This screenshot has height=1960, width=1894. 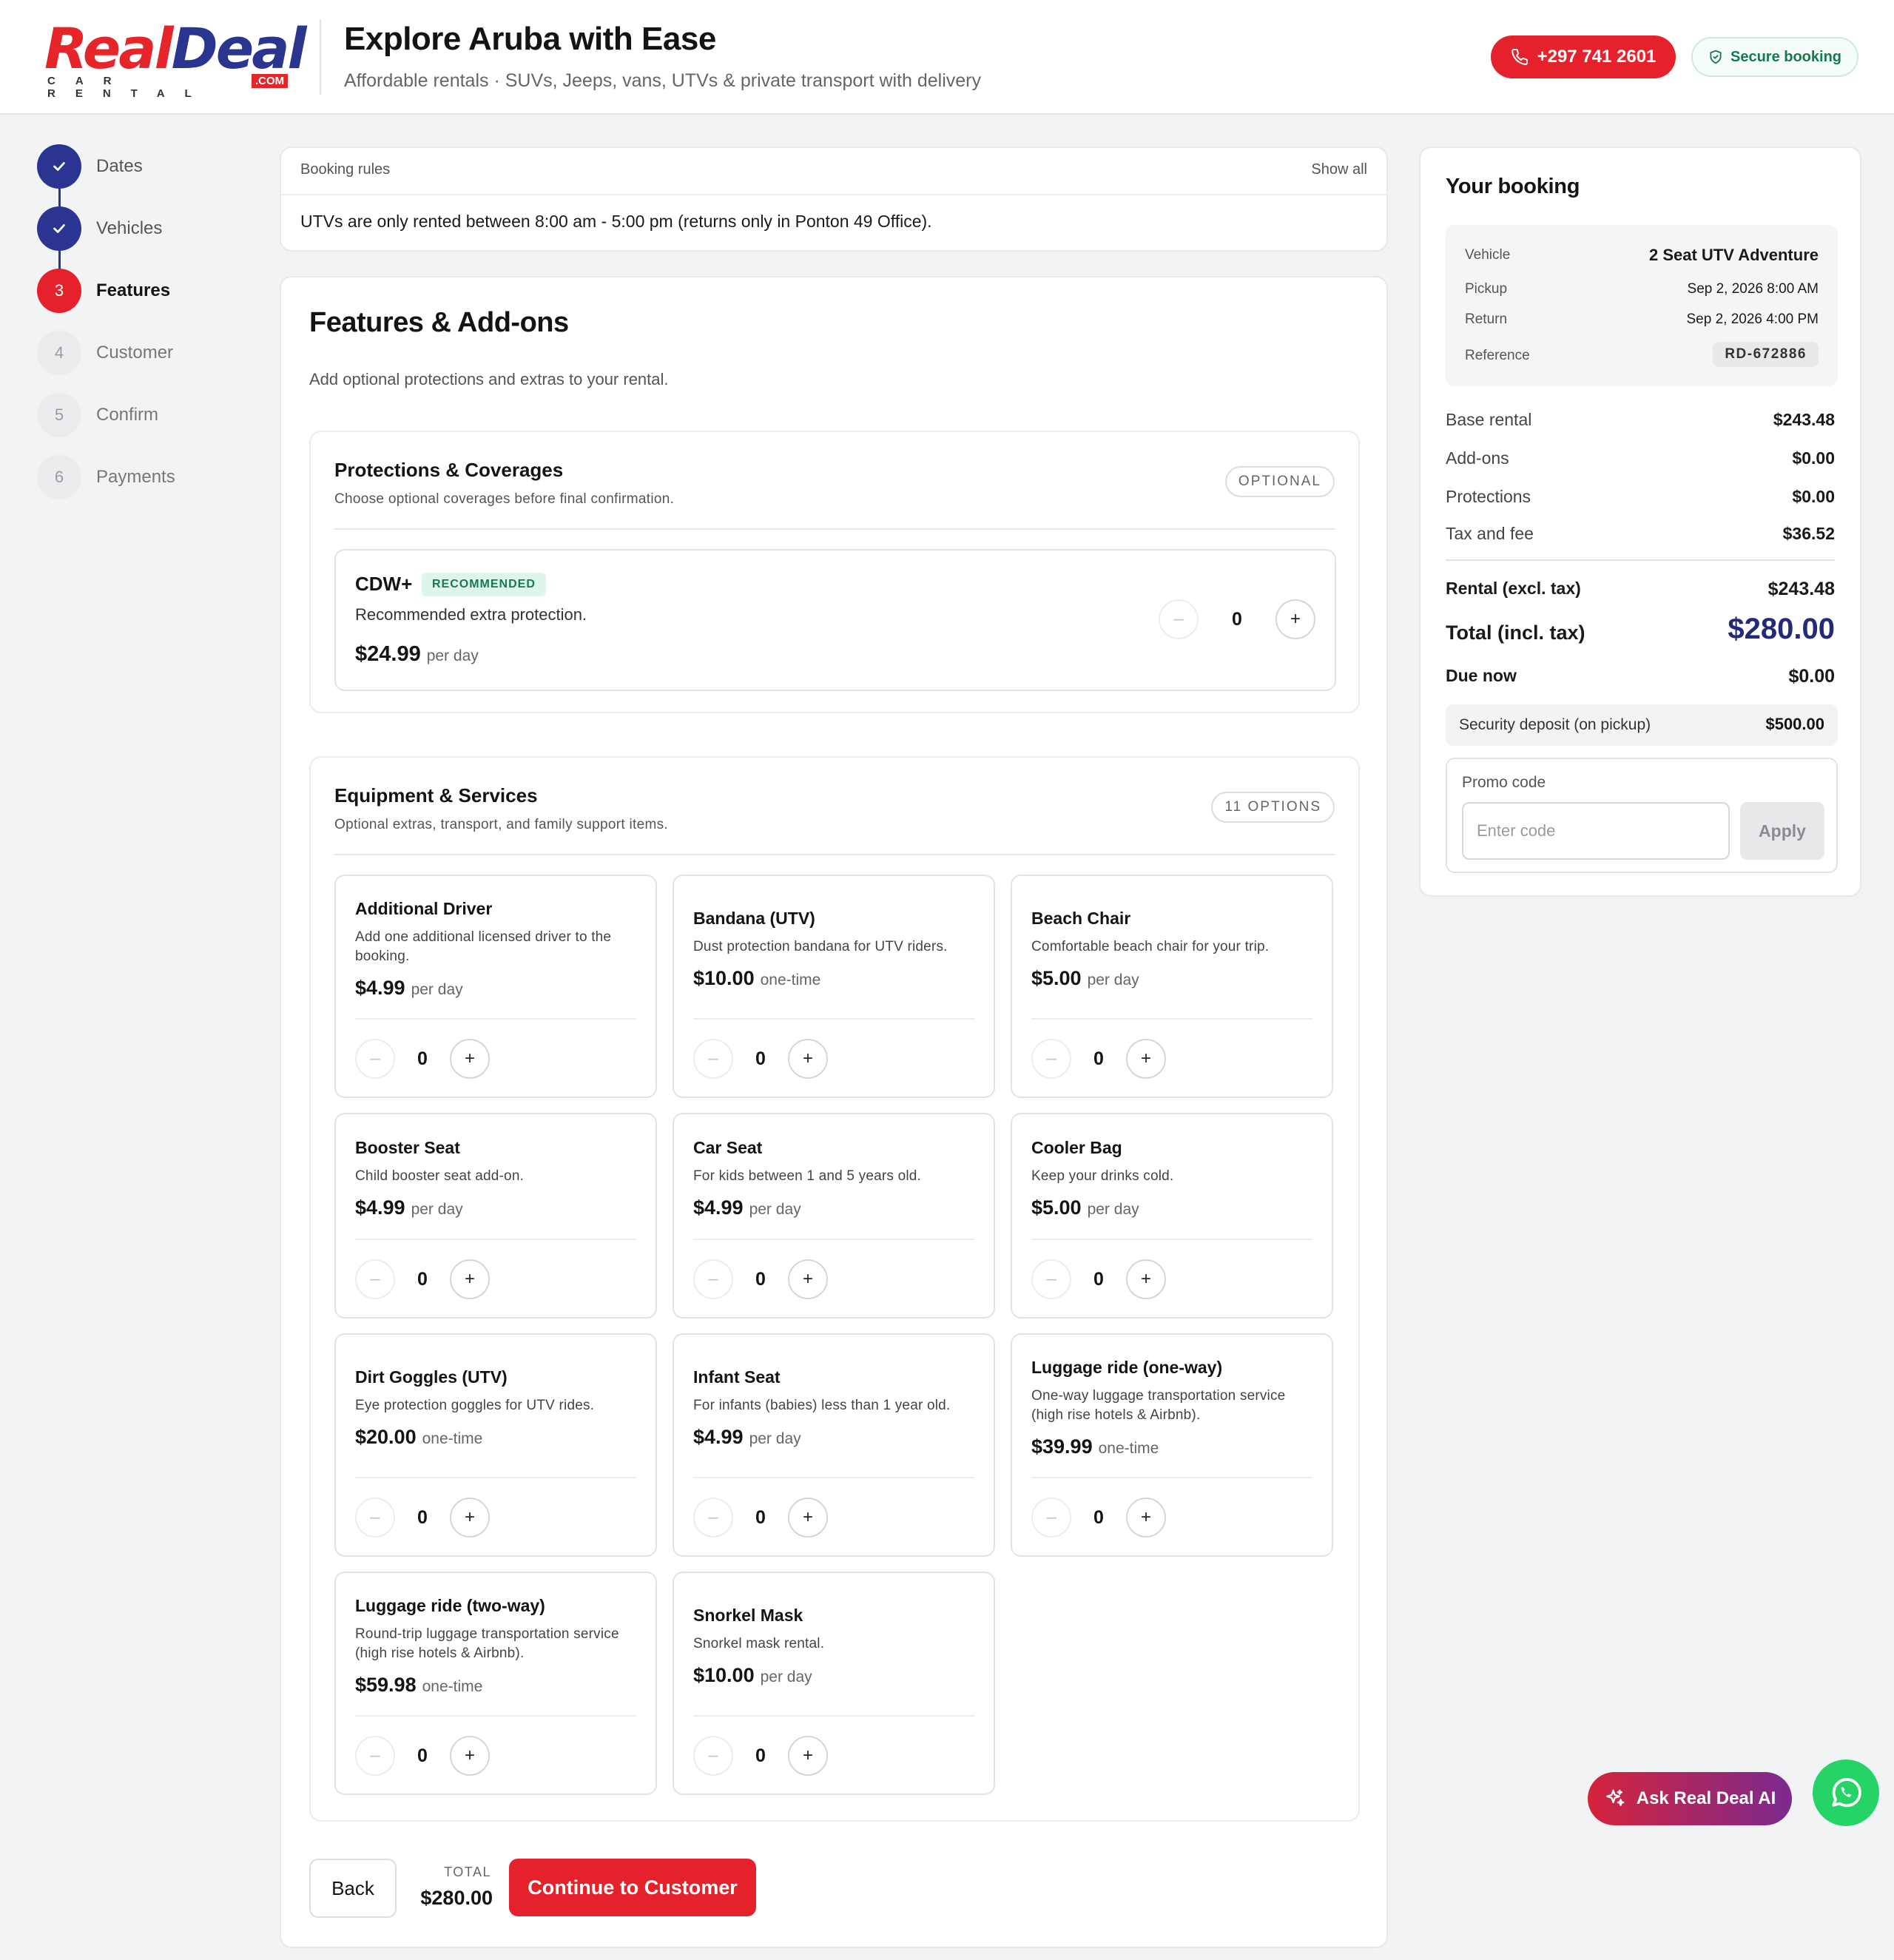 What do you see at coordinates (1706, 1798) in the screenshot?
I see `ask-ai-label: Ask Real Deal AI` at bounding box center [1706, 1798].